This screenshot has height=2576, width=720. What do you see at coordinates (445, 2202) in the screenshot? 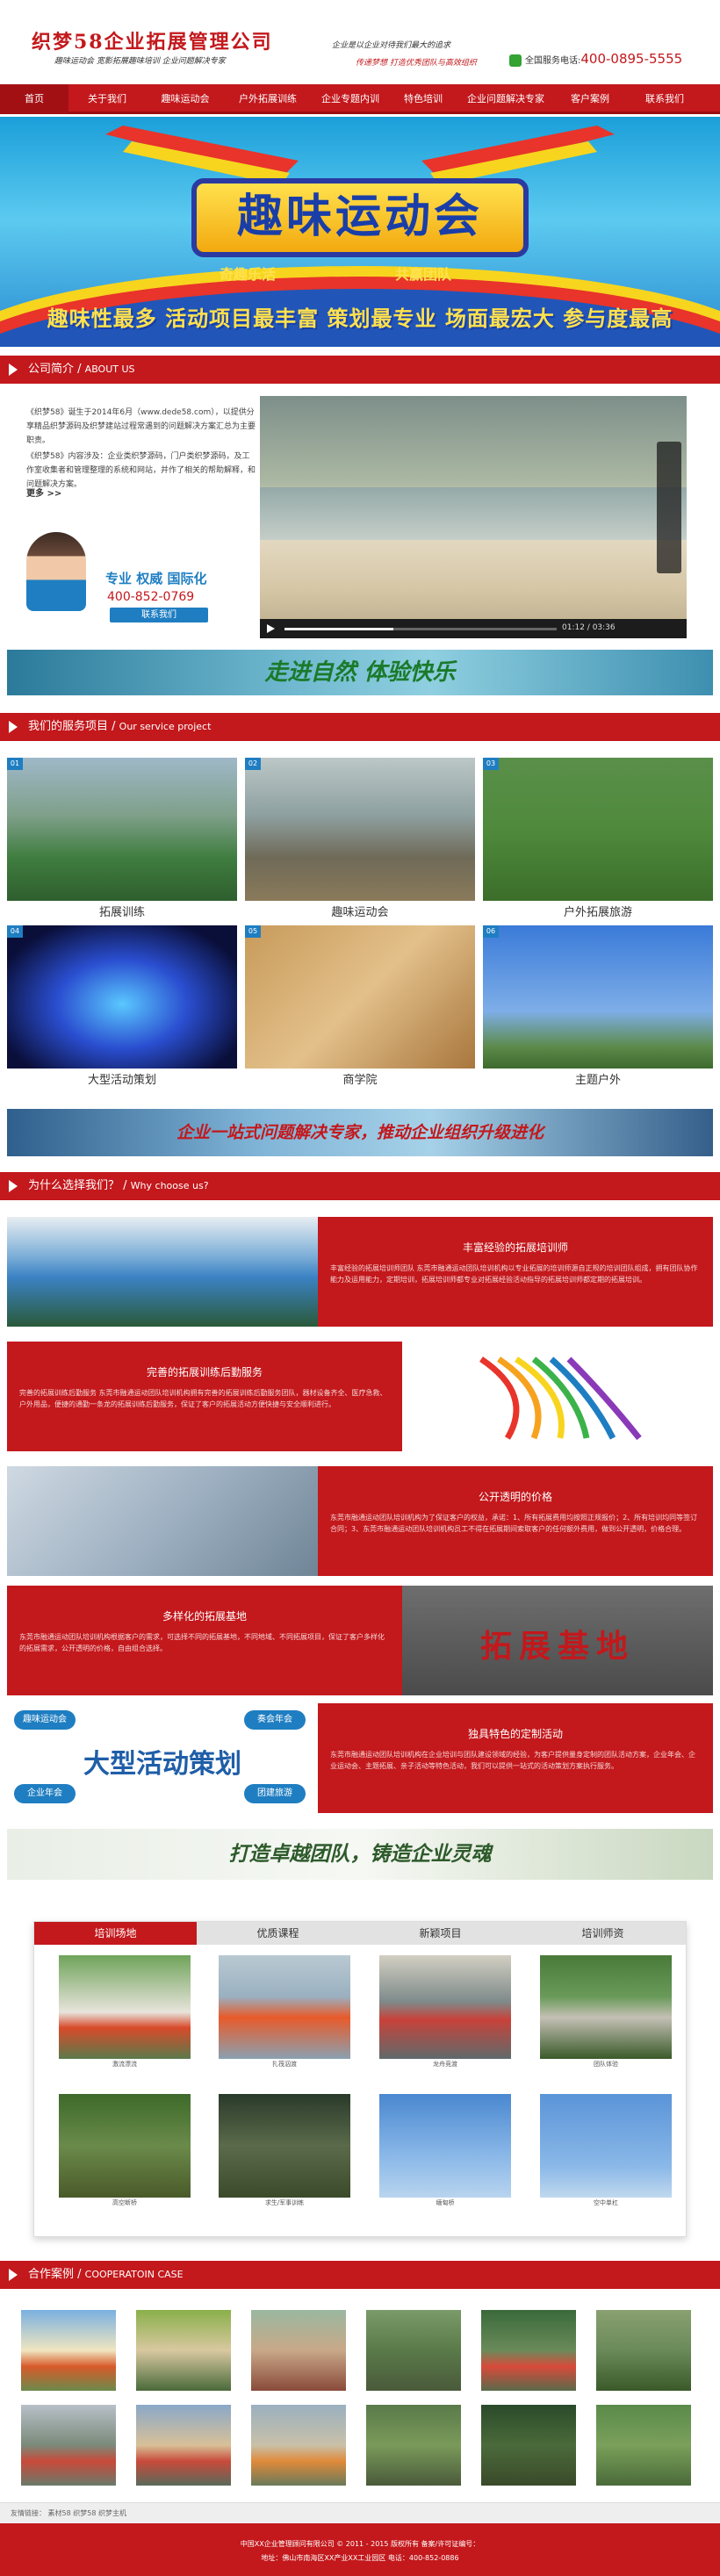
I see `gallery-caption: 缅甸桥` at bounding box center [445, 2202].